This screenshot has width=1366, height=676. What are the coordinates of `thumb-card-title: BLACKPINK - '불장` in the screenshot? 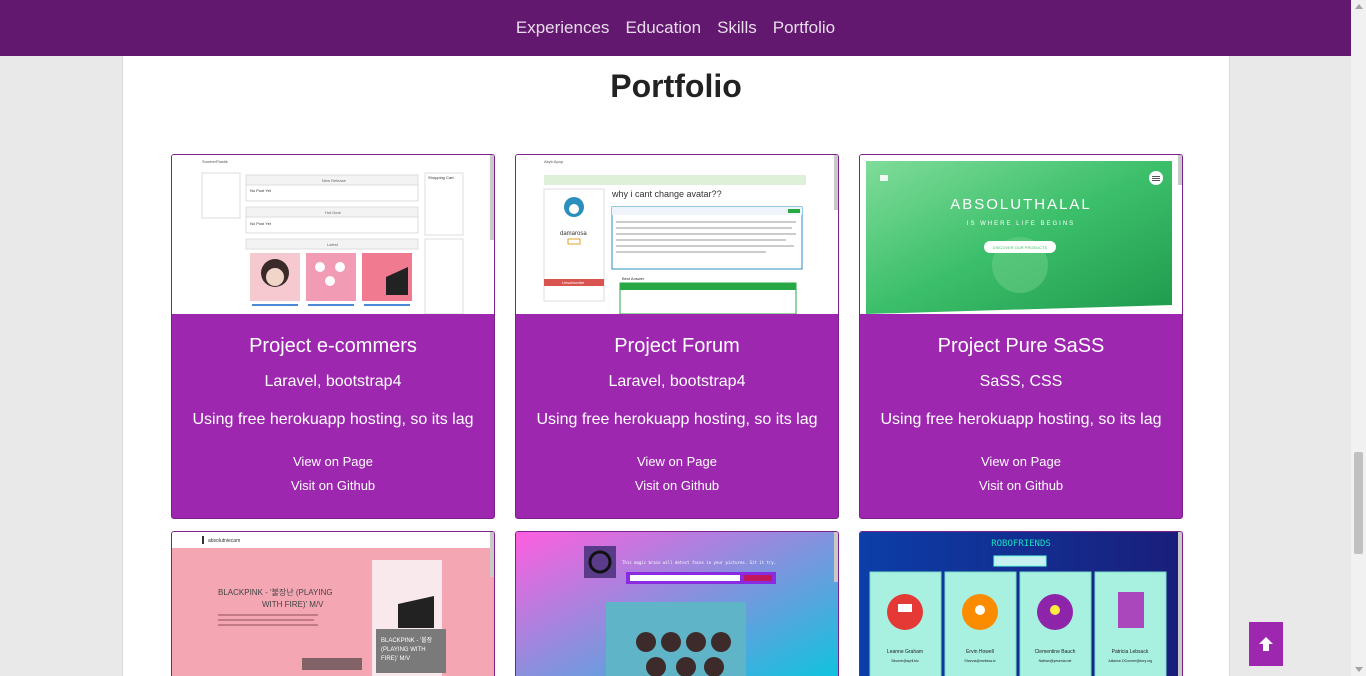 It's located at (407, 640).